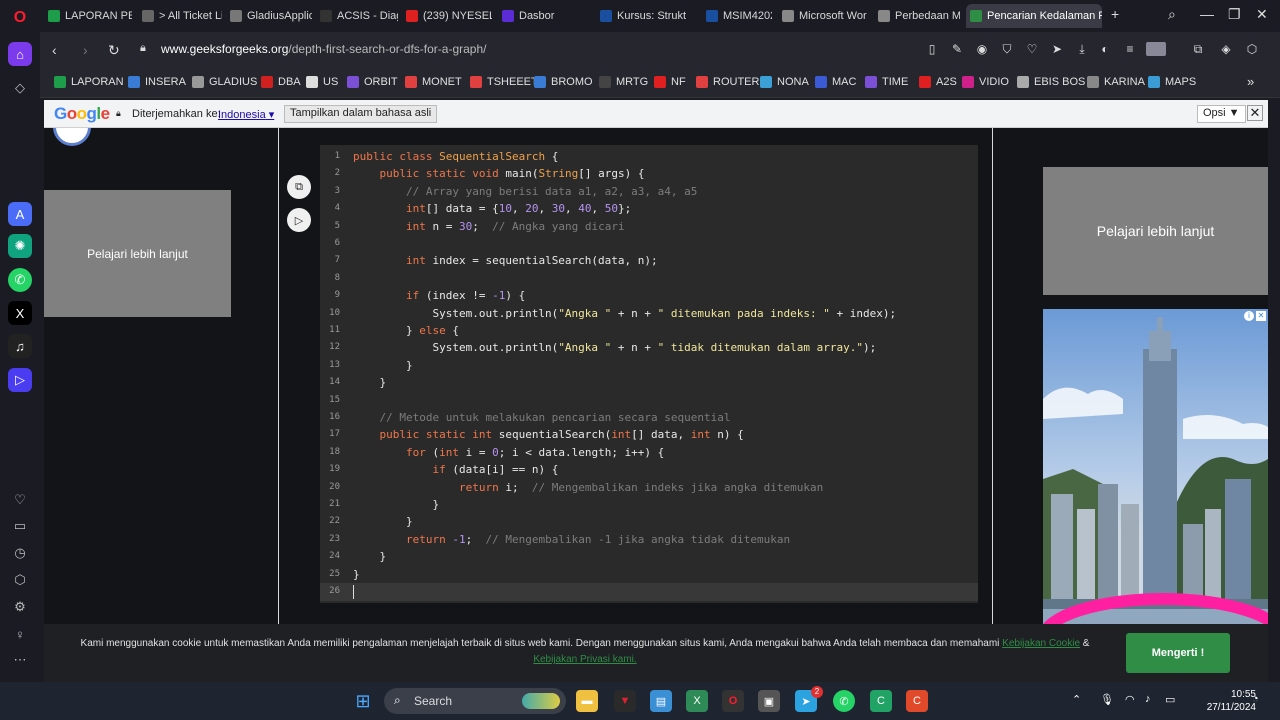  I want to click on taskbar-search: ⌕ Search, so click(475, 701).